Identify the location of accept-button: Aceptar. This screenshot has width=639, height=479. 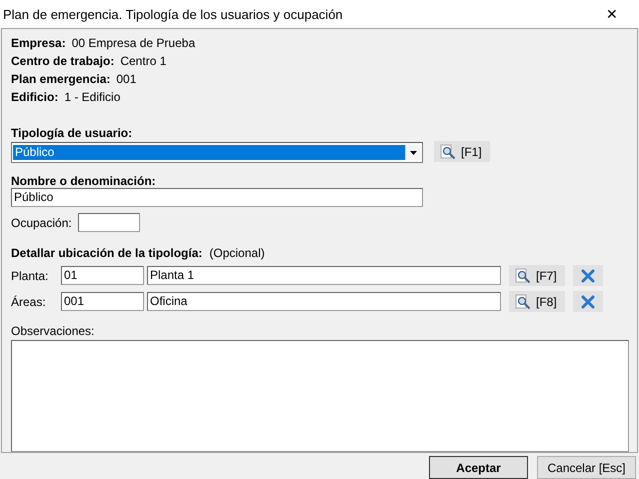
(478, 467).